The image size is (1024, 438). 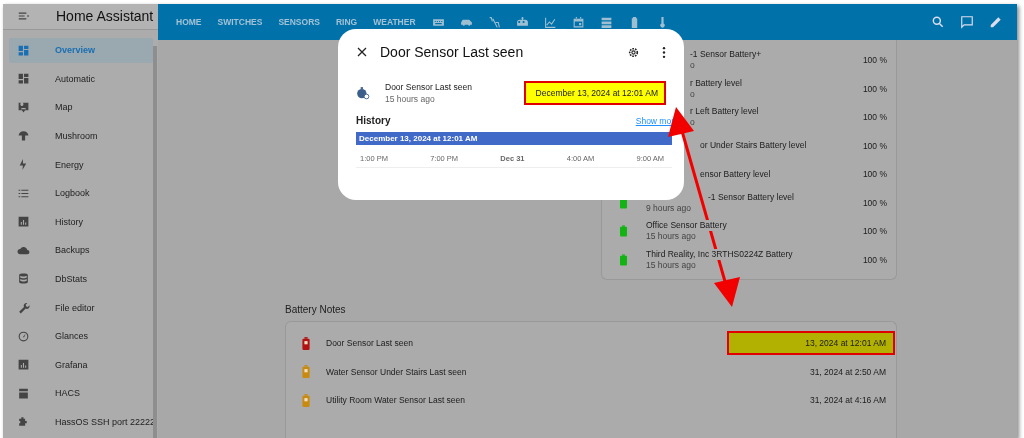 I want to click on search-icon, so click(x=938, y=22).